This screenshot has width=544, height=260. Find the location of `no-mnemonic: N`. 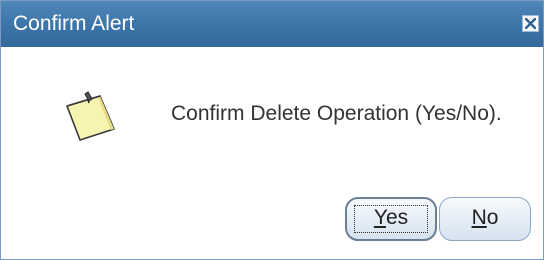

no-mnemonic: N is located at coordinates (479, 217).